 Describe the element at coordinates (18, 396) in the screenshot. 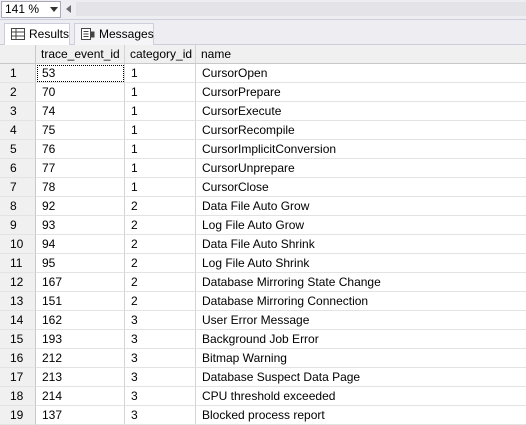

I see `row-number: 18` at that location.